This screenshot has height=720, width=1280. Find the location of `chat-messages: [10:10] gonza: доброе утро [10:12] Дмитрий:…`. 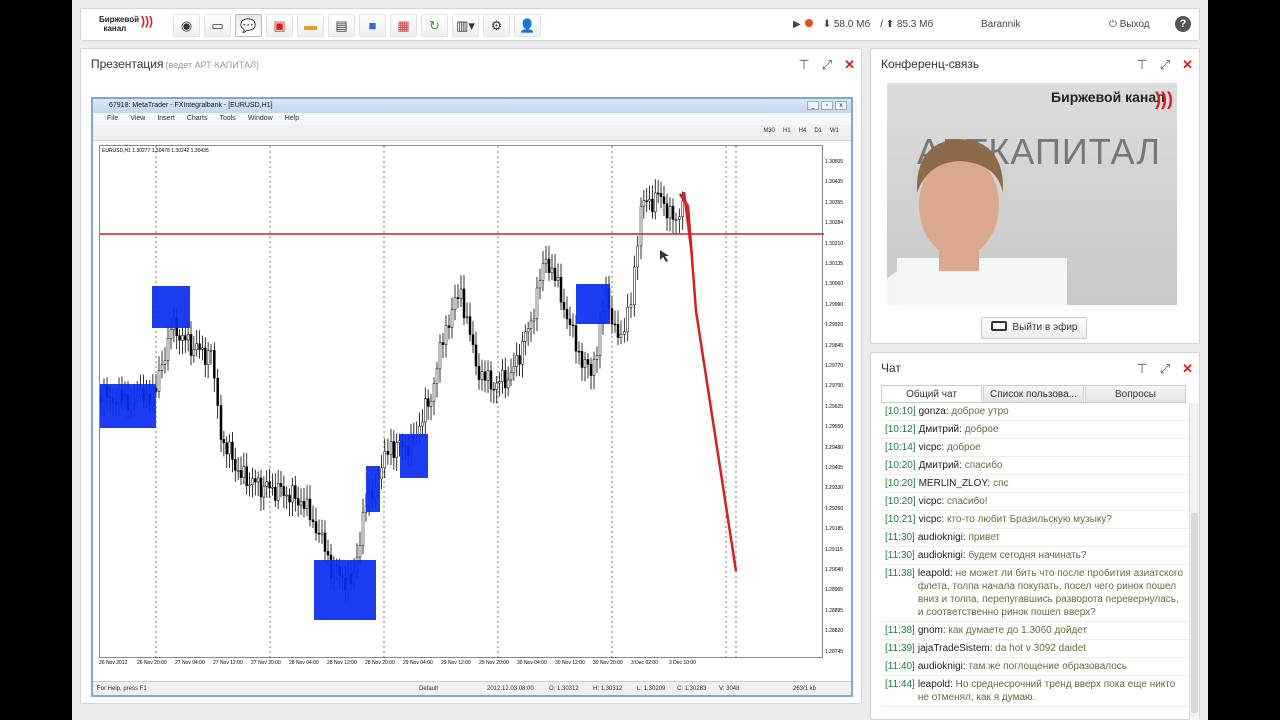

chat-messages: [10:10] gonza: доброе утро [10:12] Дмитрий:… is located at coordinates (1036, 561).